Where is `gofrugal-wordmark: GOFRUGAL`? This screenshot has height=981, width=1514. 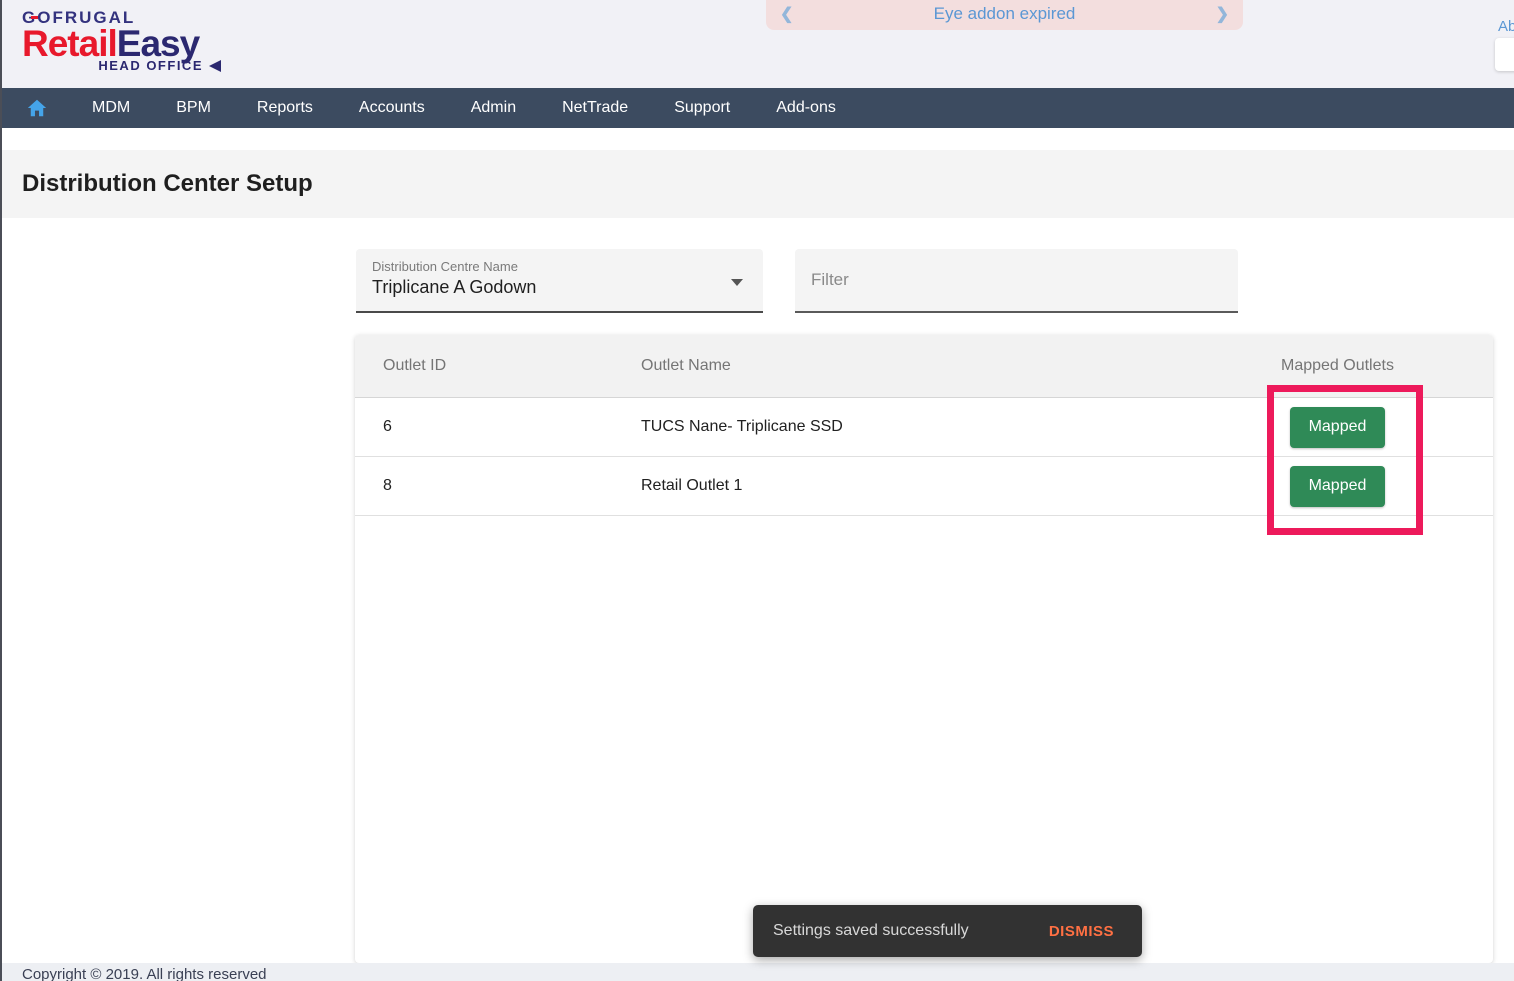 gofrugal-wordmark: GOFRUGAL is located at coordinates (137, 18).